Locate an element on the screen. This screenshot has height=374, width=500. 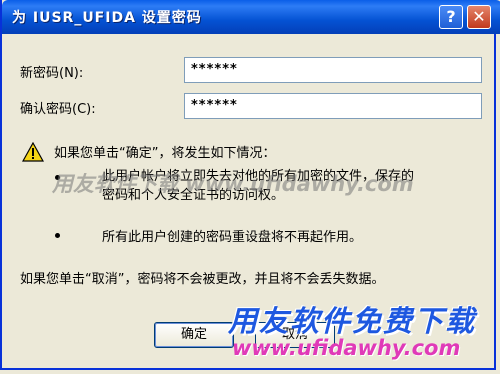
warning-bullet-1-line-1: 此用户帐户将立即失去对他的所有加密的文件，保存的 is located at coordinates (258, 176).